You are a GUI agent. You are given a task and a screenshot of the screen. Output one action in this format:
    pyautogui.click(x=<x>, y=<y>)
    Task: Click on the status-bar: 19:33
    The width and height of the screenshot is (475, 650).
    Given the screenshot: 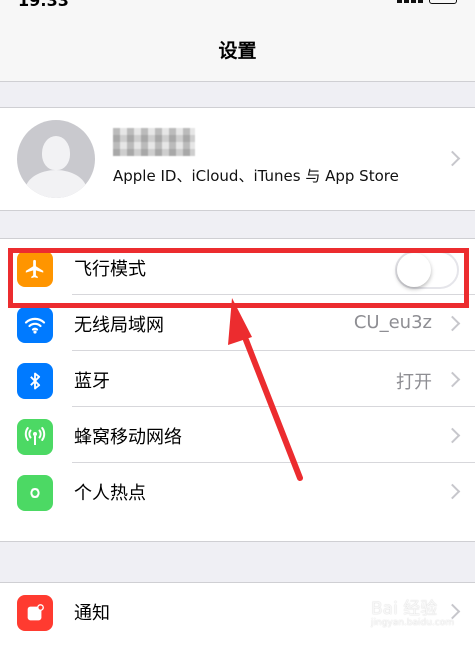 What is the action you would take?
    pyautogui.click(x=237, y=8)
    